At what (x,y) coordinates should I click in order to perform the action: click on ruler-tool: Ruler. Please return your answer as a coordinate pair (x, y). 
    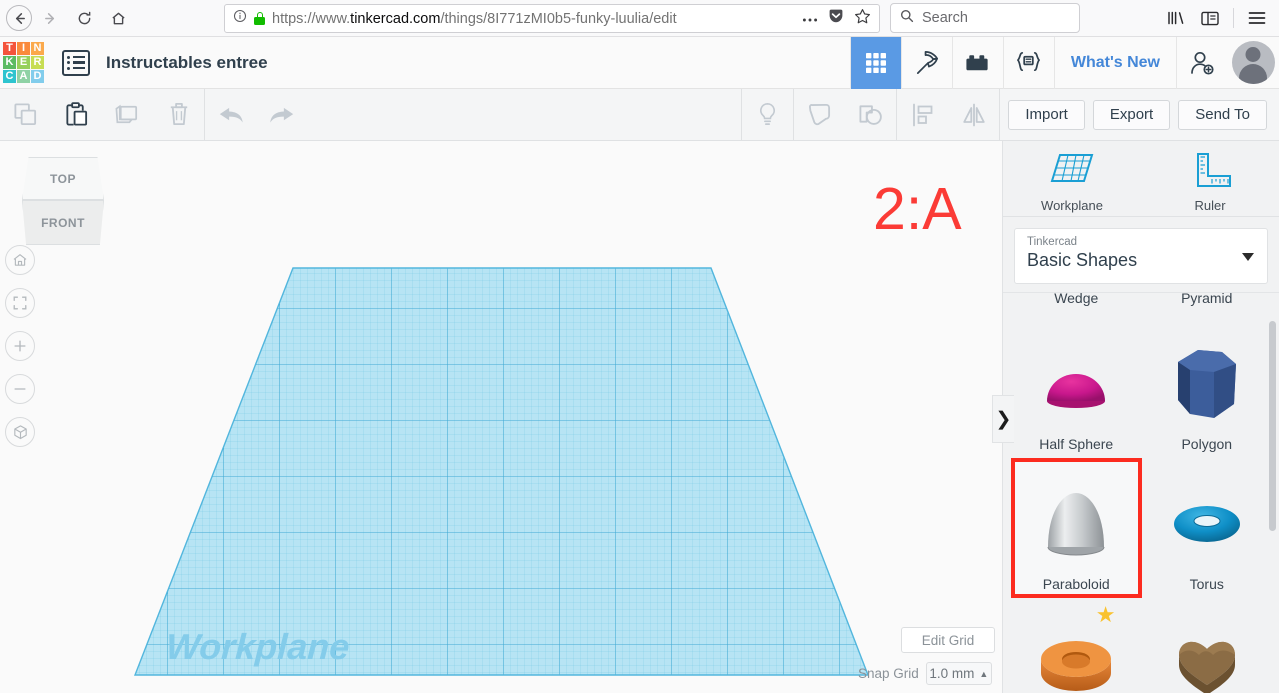
    Looking at the image, I should click on (1210, 178).